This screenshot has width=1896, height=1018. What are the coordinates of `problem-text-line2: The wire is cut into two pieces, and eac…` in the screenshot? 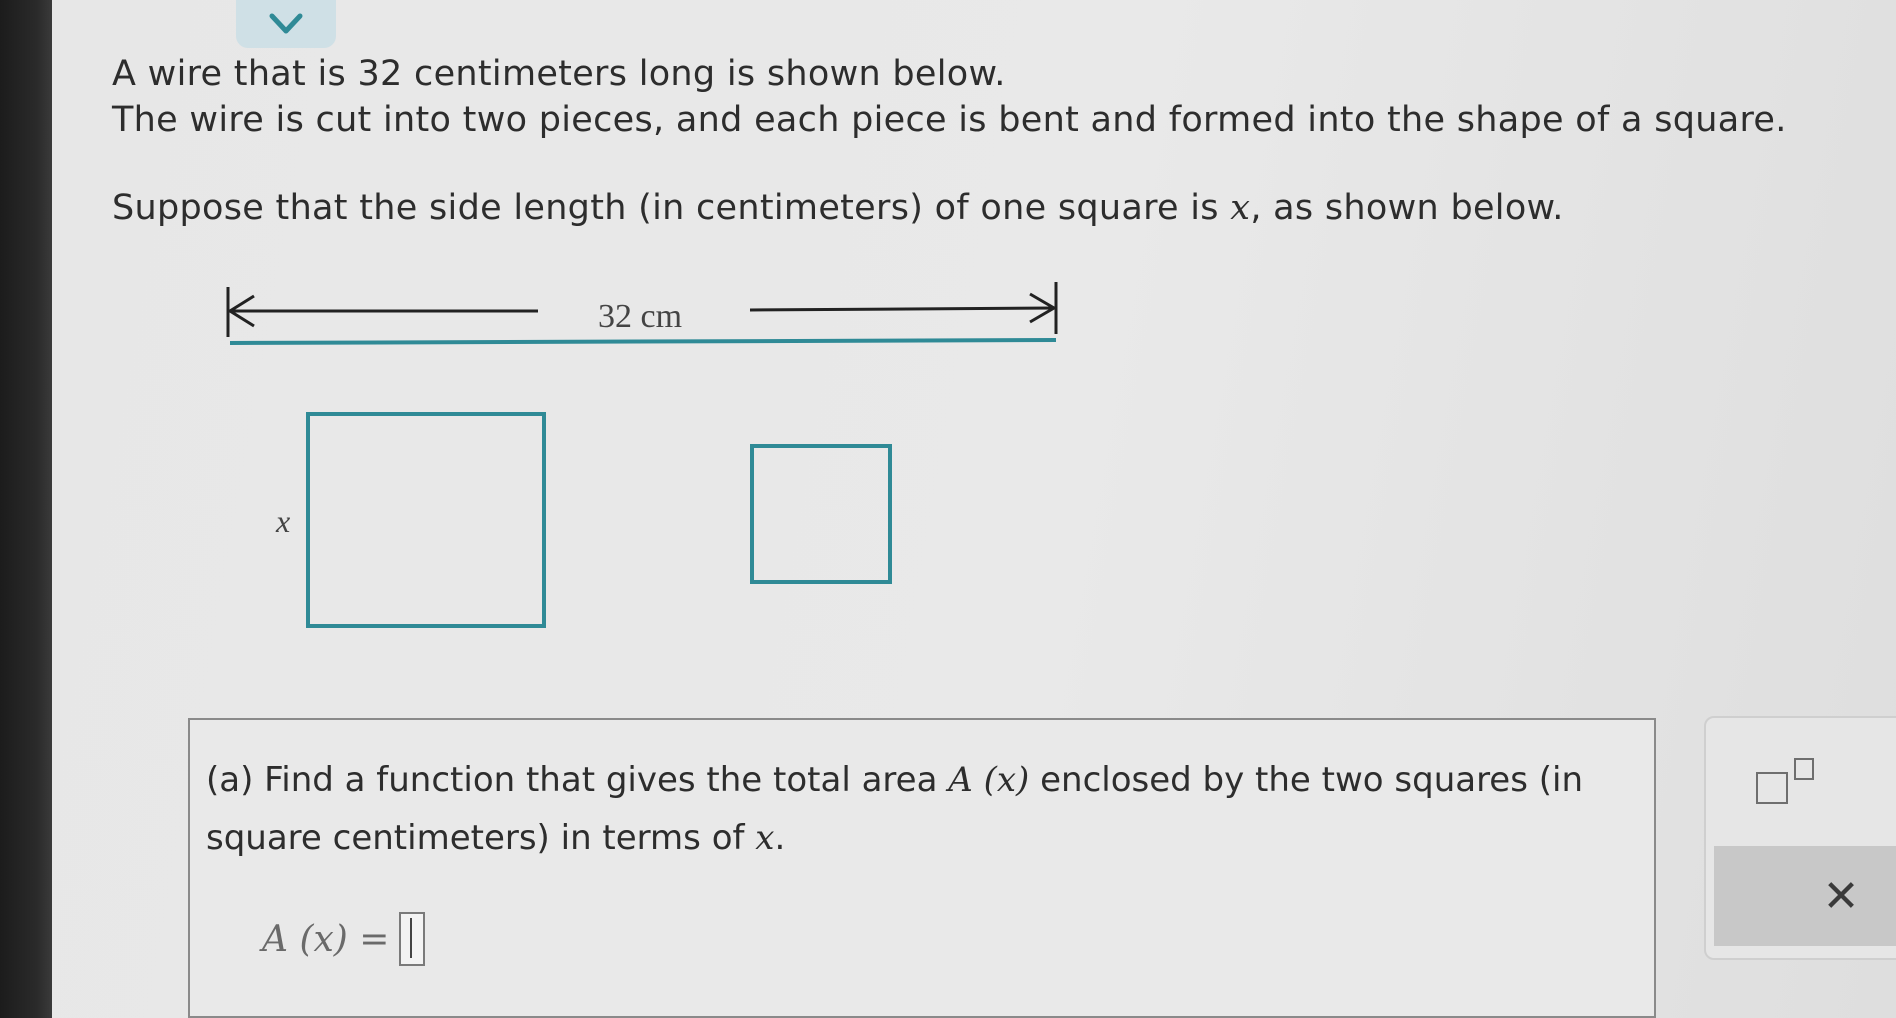 It's located at (949, 120).